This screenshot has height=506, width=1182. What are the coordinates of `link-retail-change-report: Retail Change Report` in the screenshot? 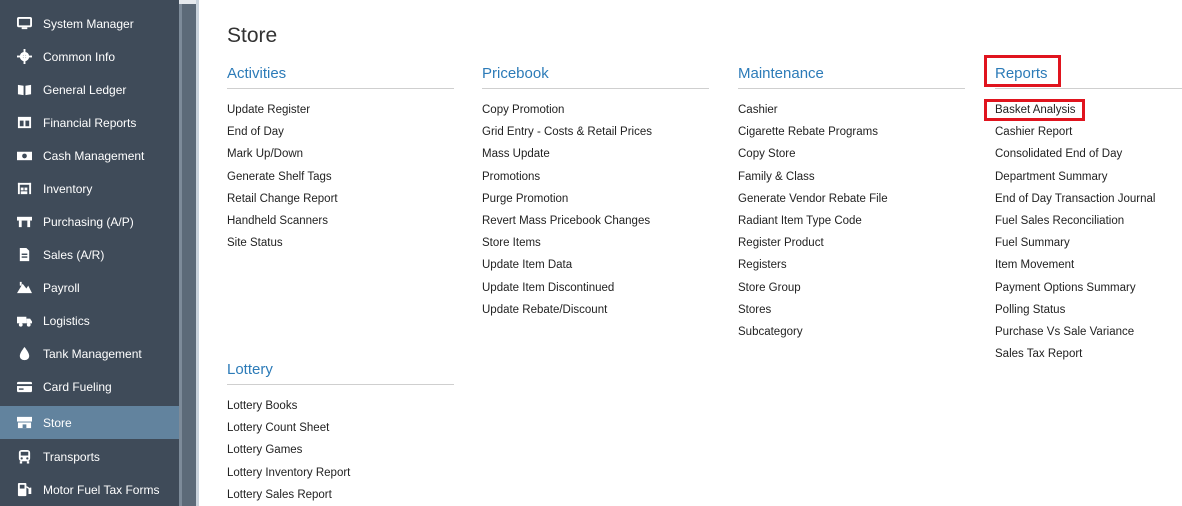 It's located at (282, 199).